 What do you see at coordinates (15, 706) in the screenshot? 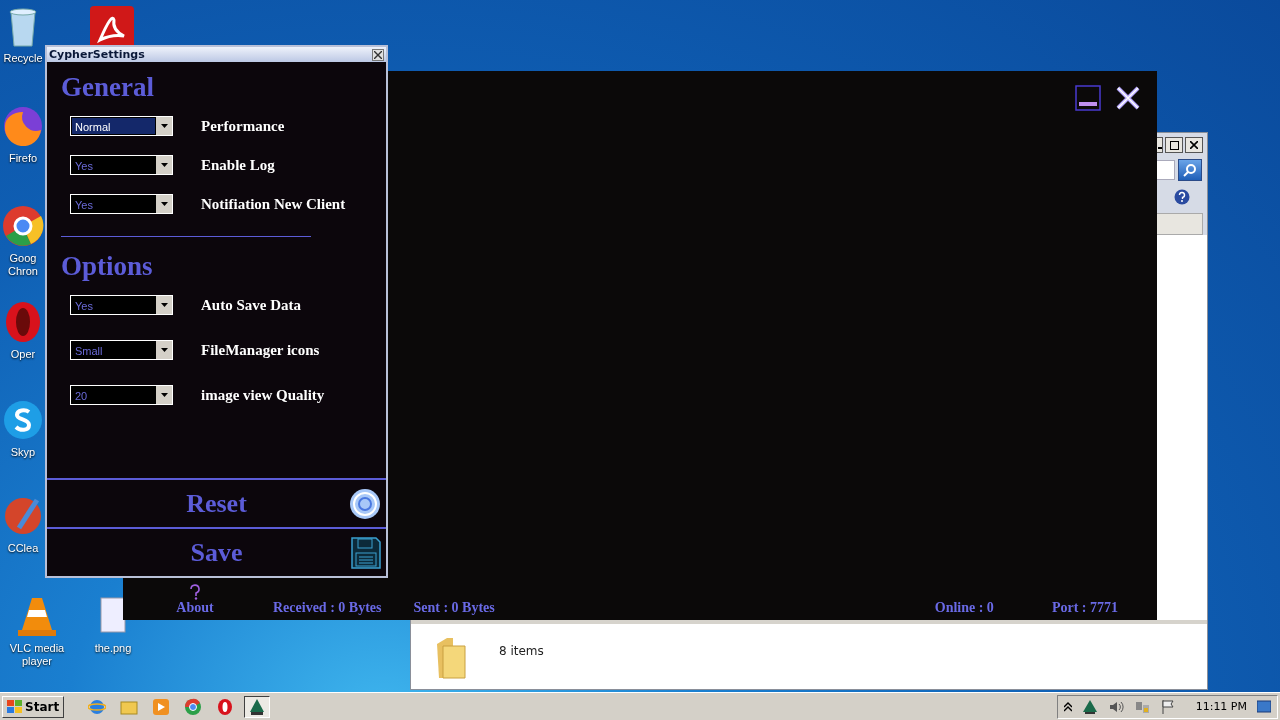
I see `windows-logo-icon` at bounding box center [15, 706].